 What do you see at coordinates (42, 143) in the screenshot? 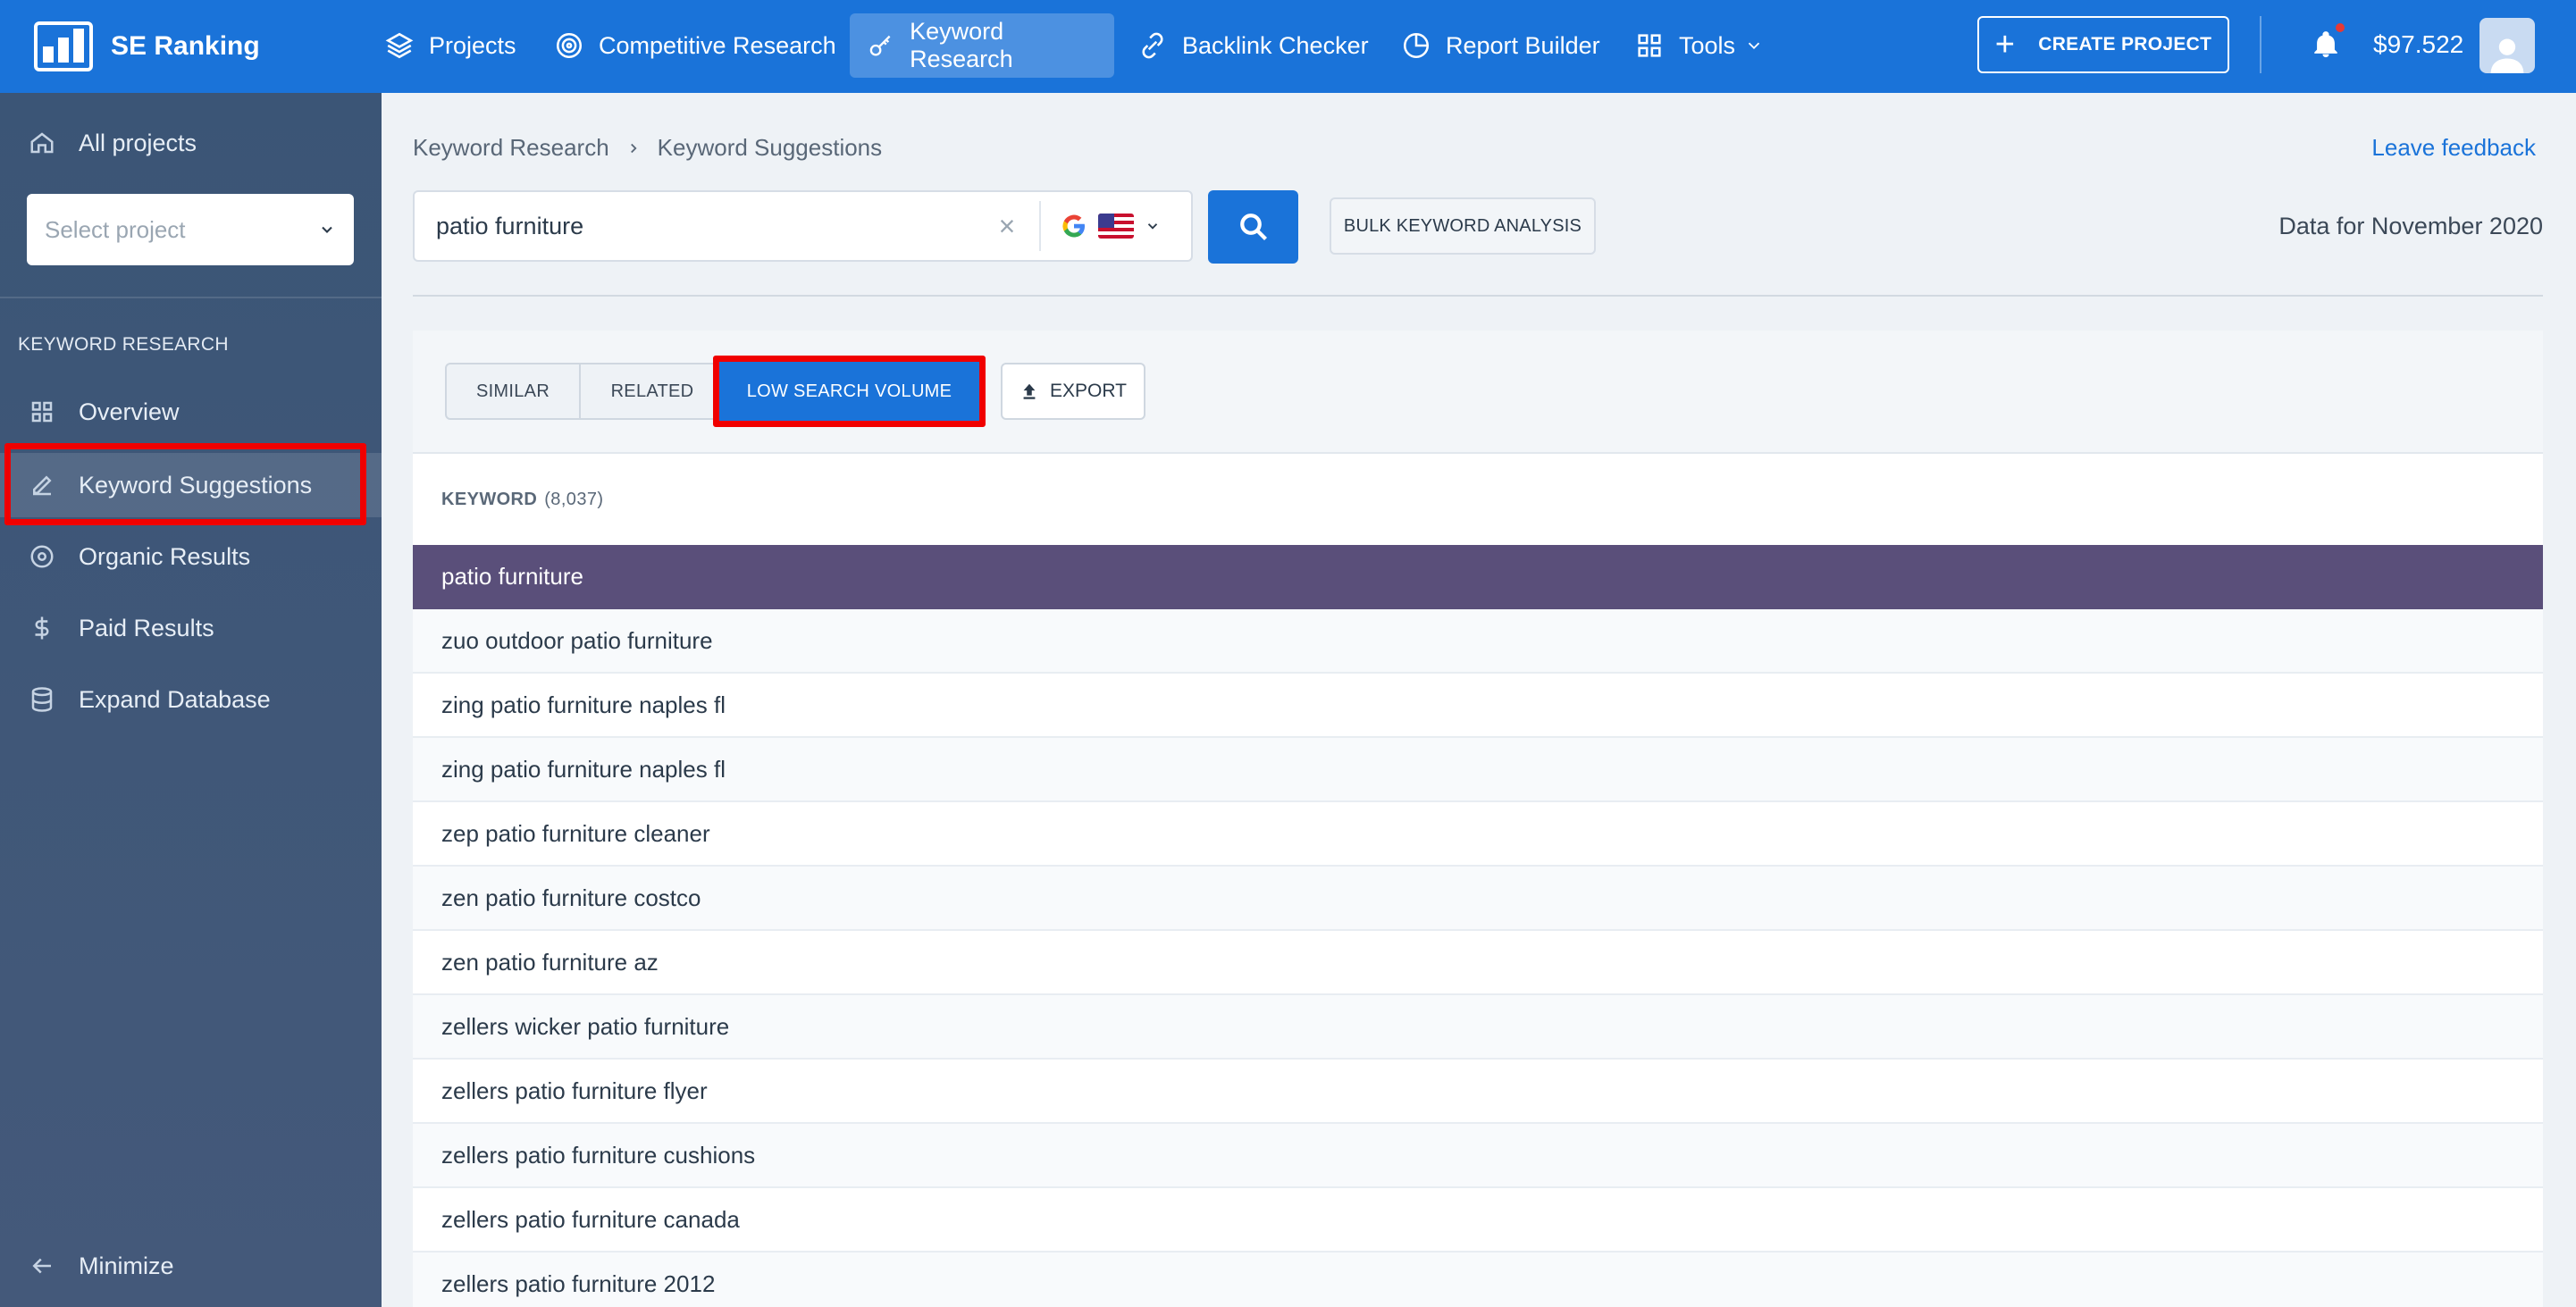
I see `home-icon` at bounding box center [42, 143].